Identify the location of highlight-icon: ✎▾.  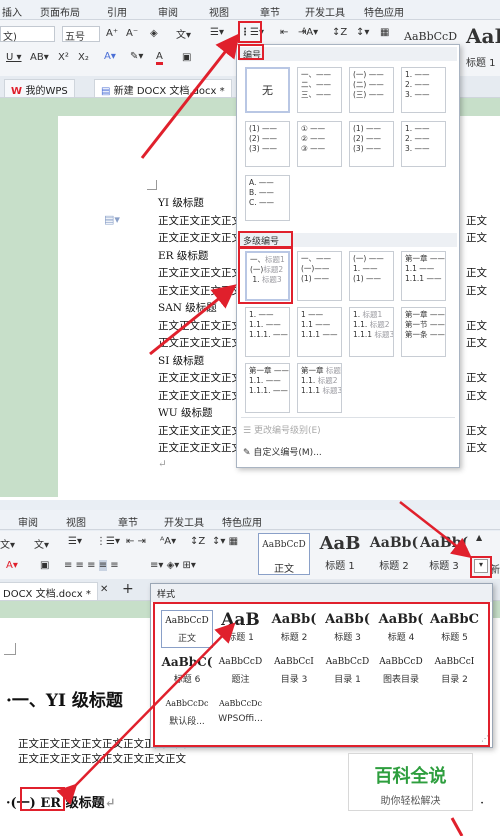
(136, 56).